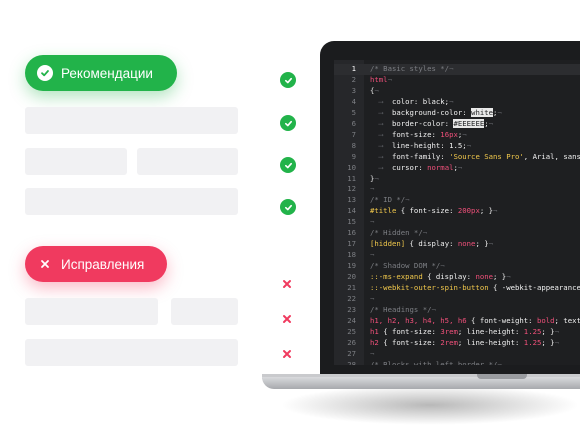 This screenshot has height=440, width=580. I want to click on code-token: ::-webkit-outer-spin-button, so click(429, 287).